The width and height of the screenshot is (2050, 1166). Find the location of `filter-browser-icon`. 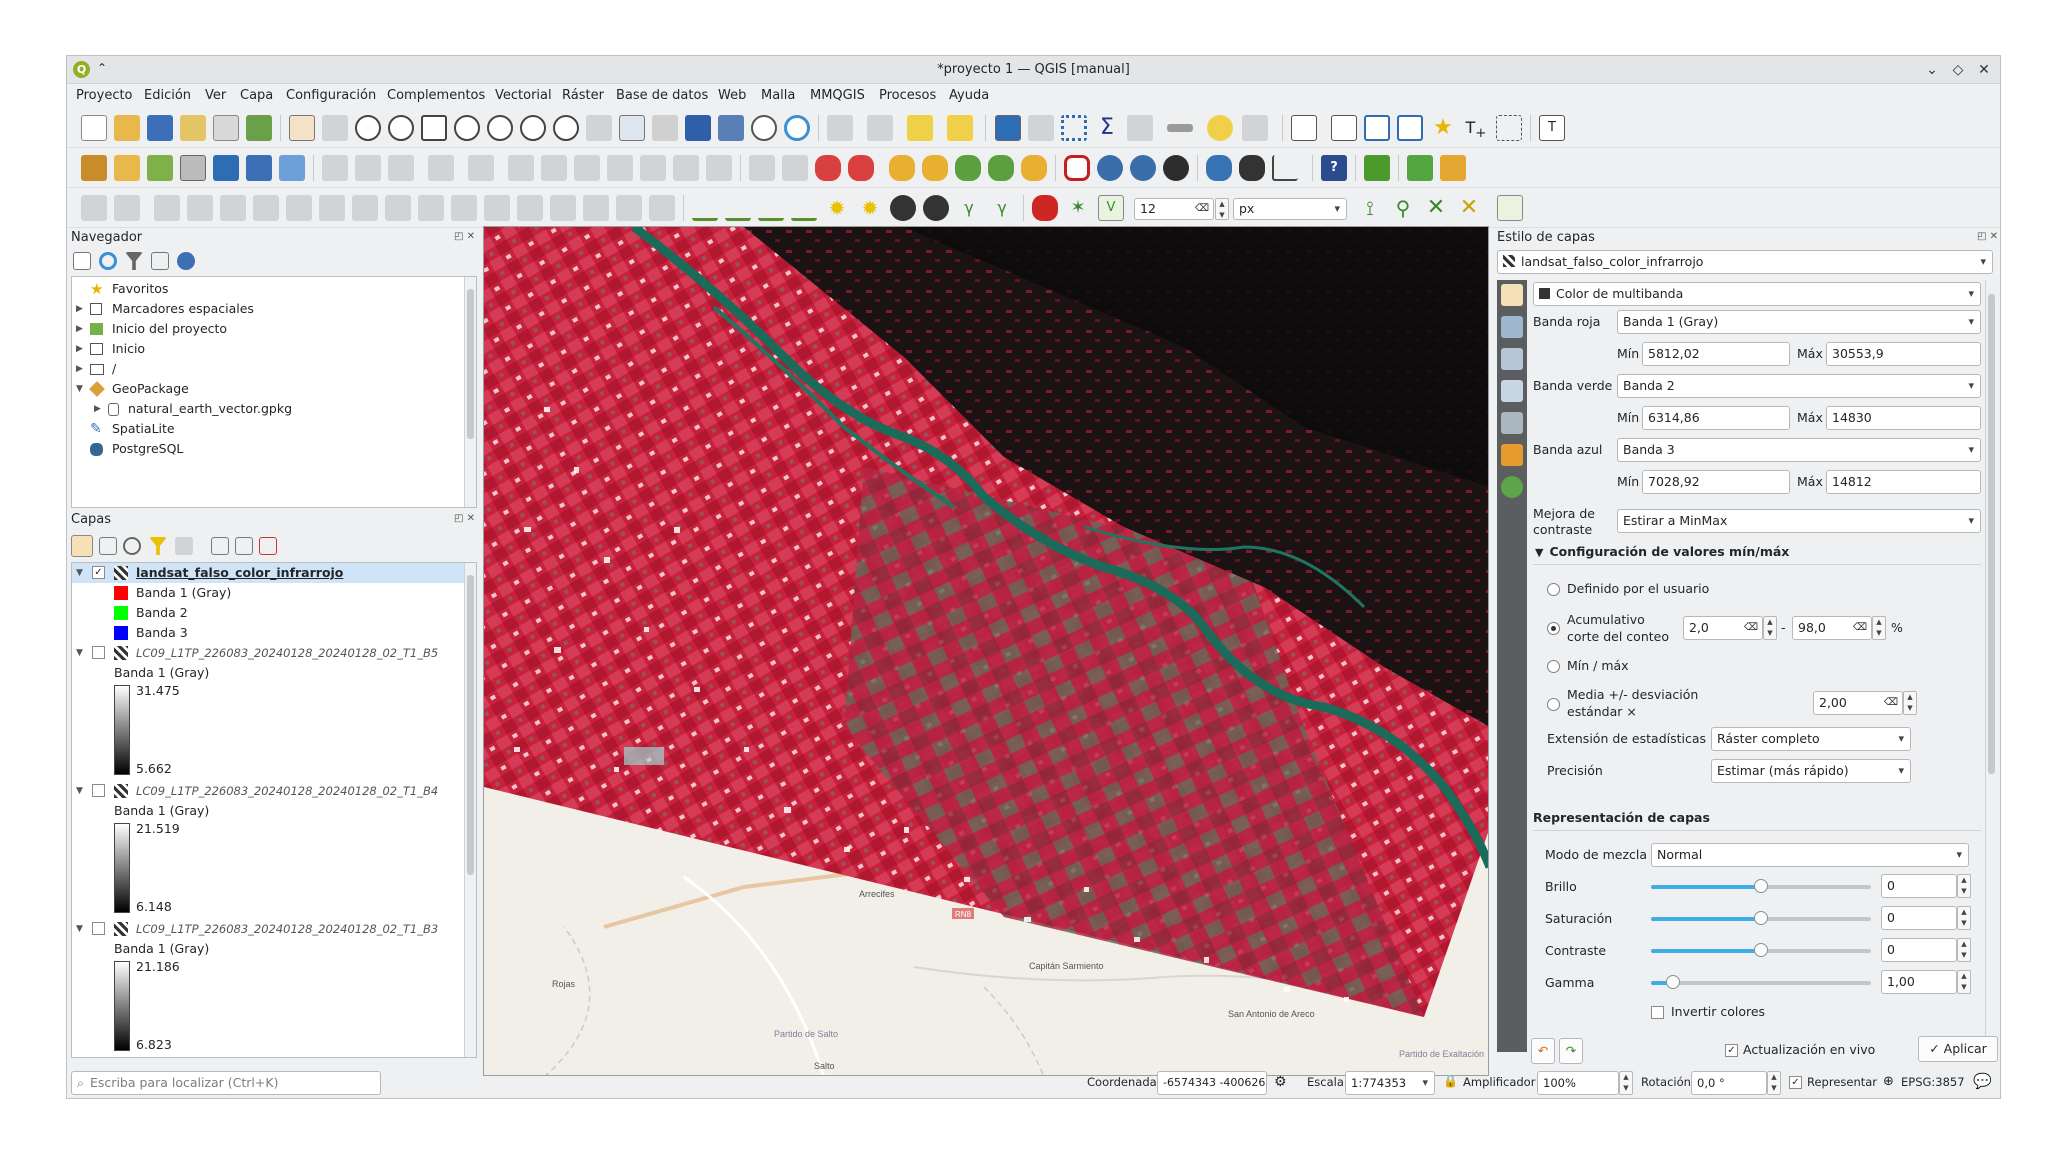

filter-browser-icon is located at coordinates (134, 261).